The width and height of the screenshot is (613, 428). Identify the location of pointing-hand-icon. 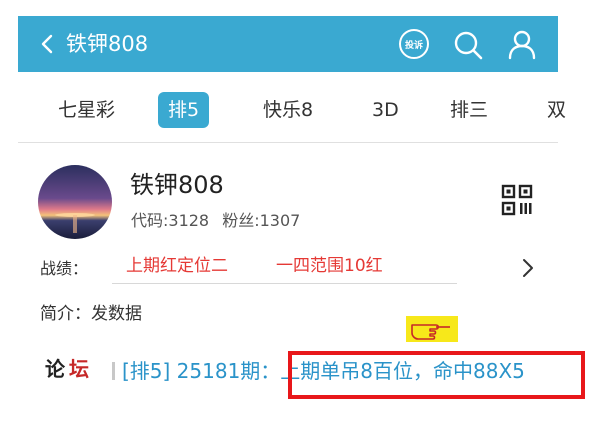
(432, 329).